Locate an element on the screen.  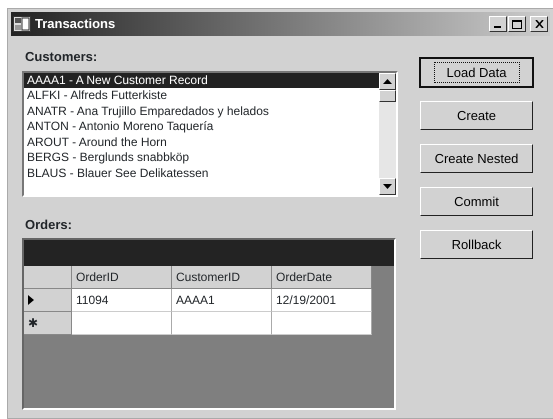
current-row-icon is located at coordinates (31, 300).